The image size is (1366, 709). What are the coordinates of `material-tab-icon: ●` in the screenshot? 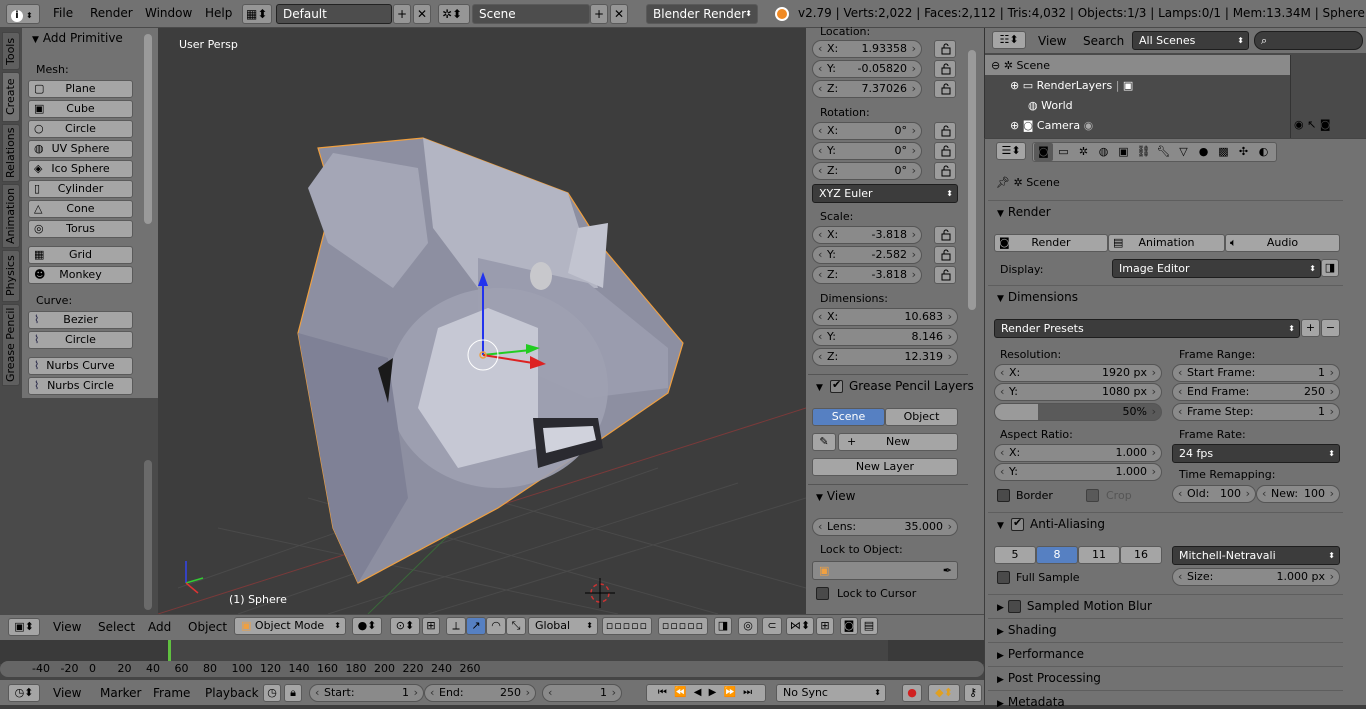 It's located at (1203, 152).